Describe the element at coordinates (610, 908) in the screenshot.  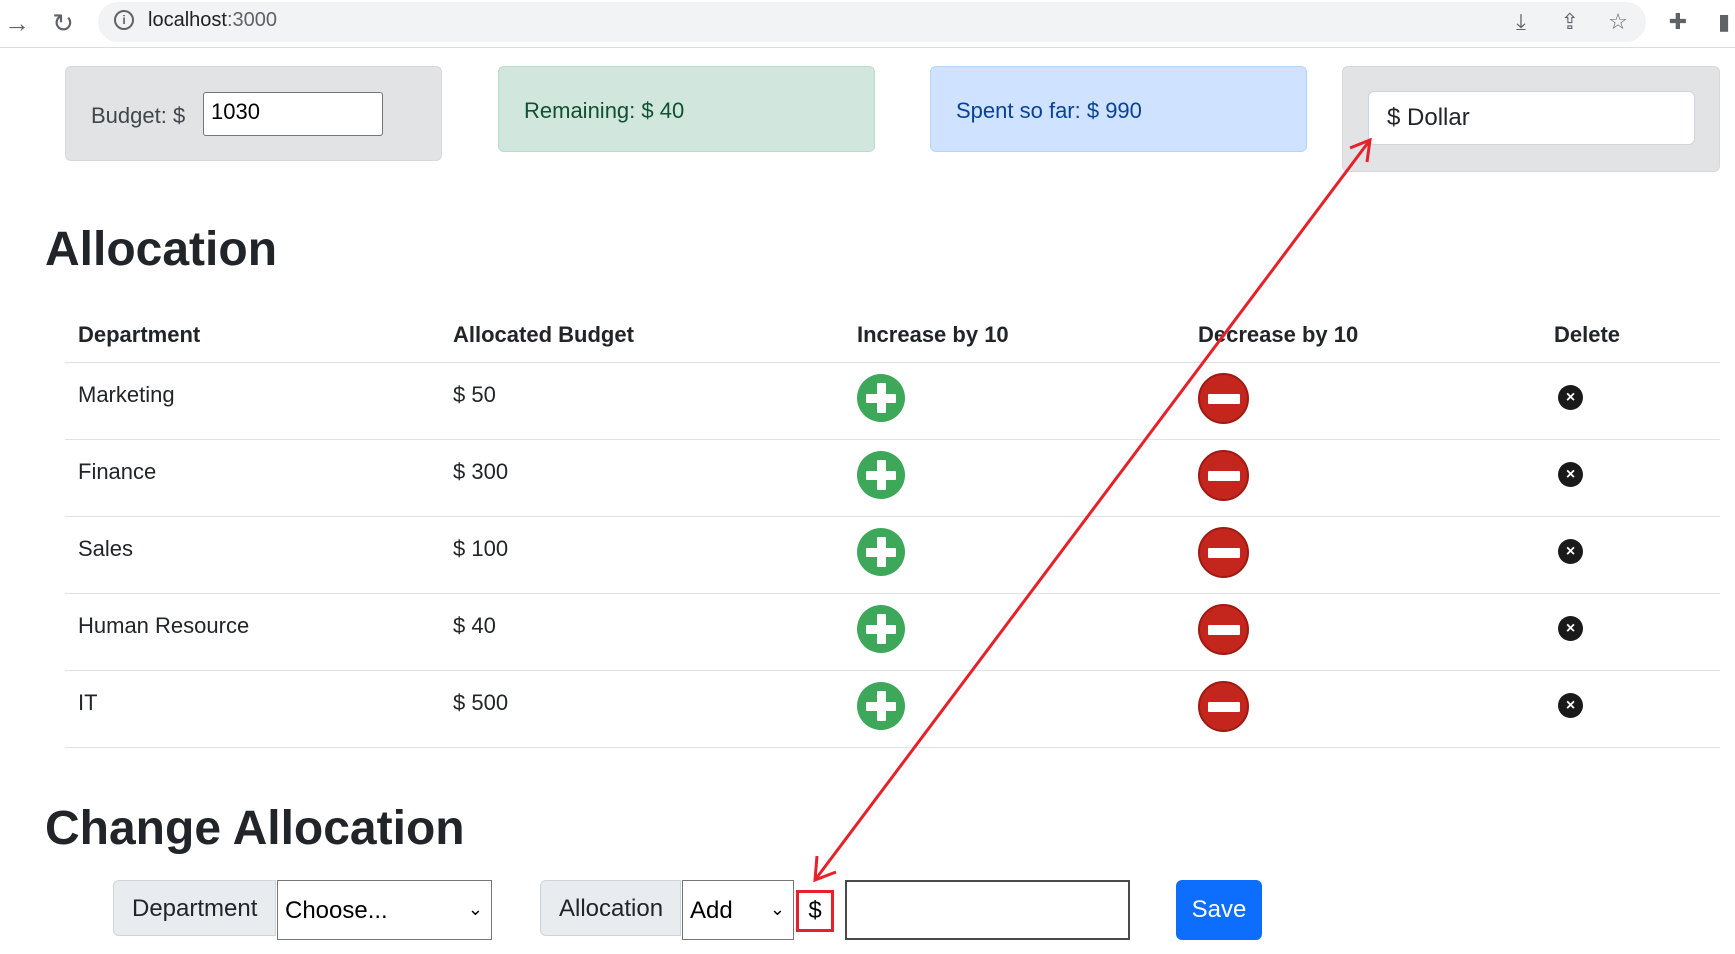
I see `allocation-label: Allocation` at that location.